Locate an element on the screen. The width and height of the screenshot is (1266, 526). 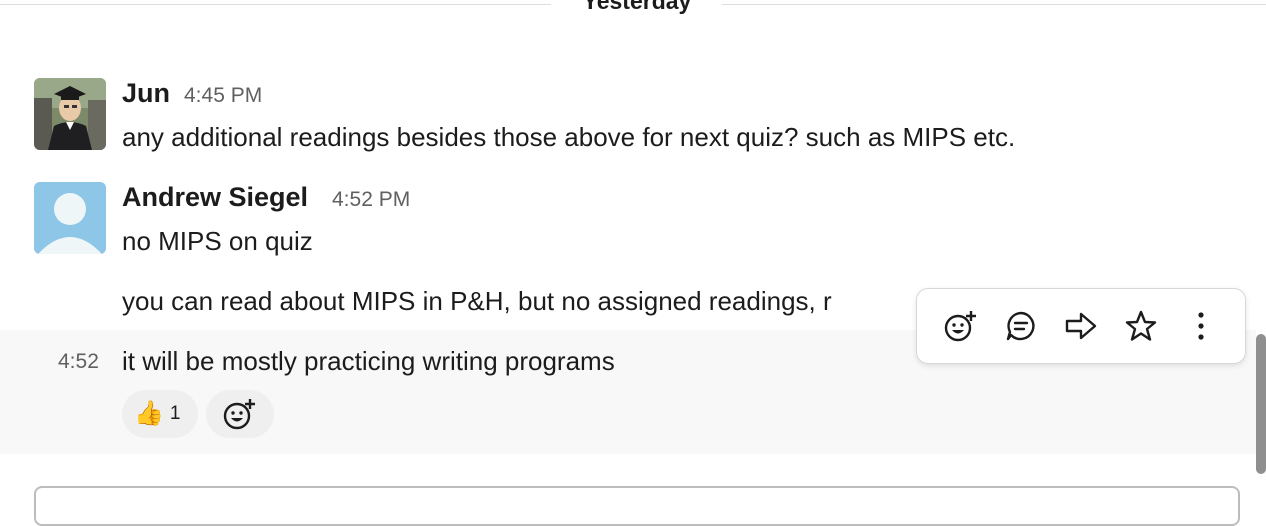
reaction-count: 1 is located at coordinates (175, 413).